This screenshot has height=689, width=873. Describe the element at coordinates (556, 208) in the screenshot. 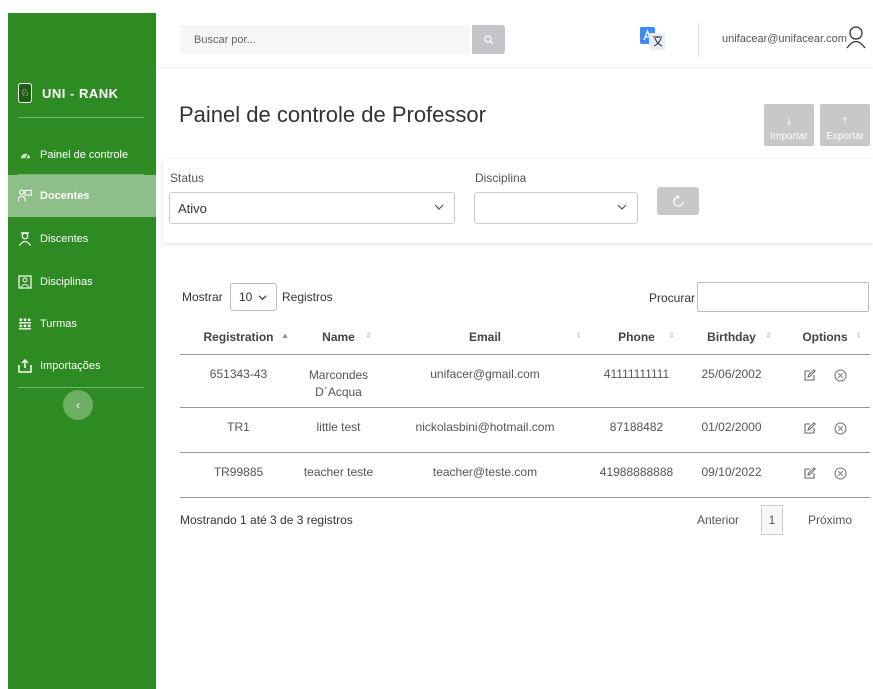

I see `disciplina-select` at that location.